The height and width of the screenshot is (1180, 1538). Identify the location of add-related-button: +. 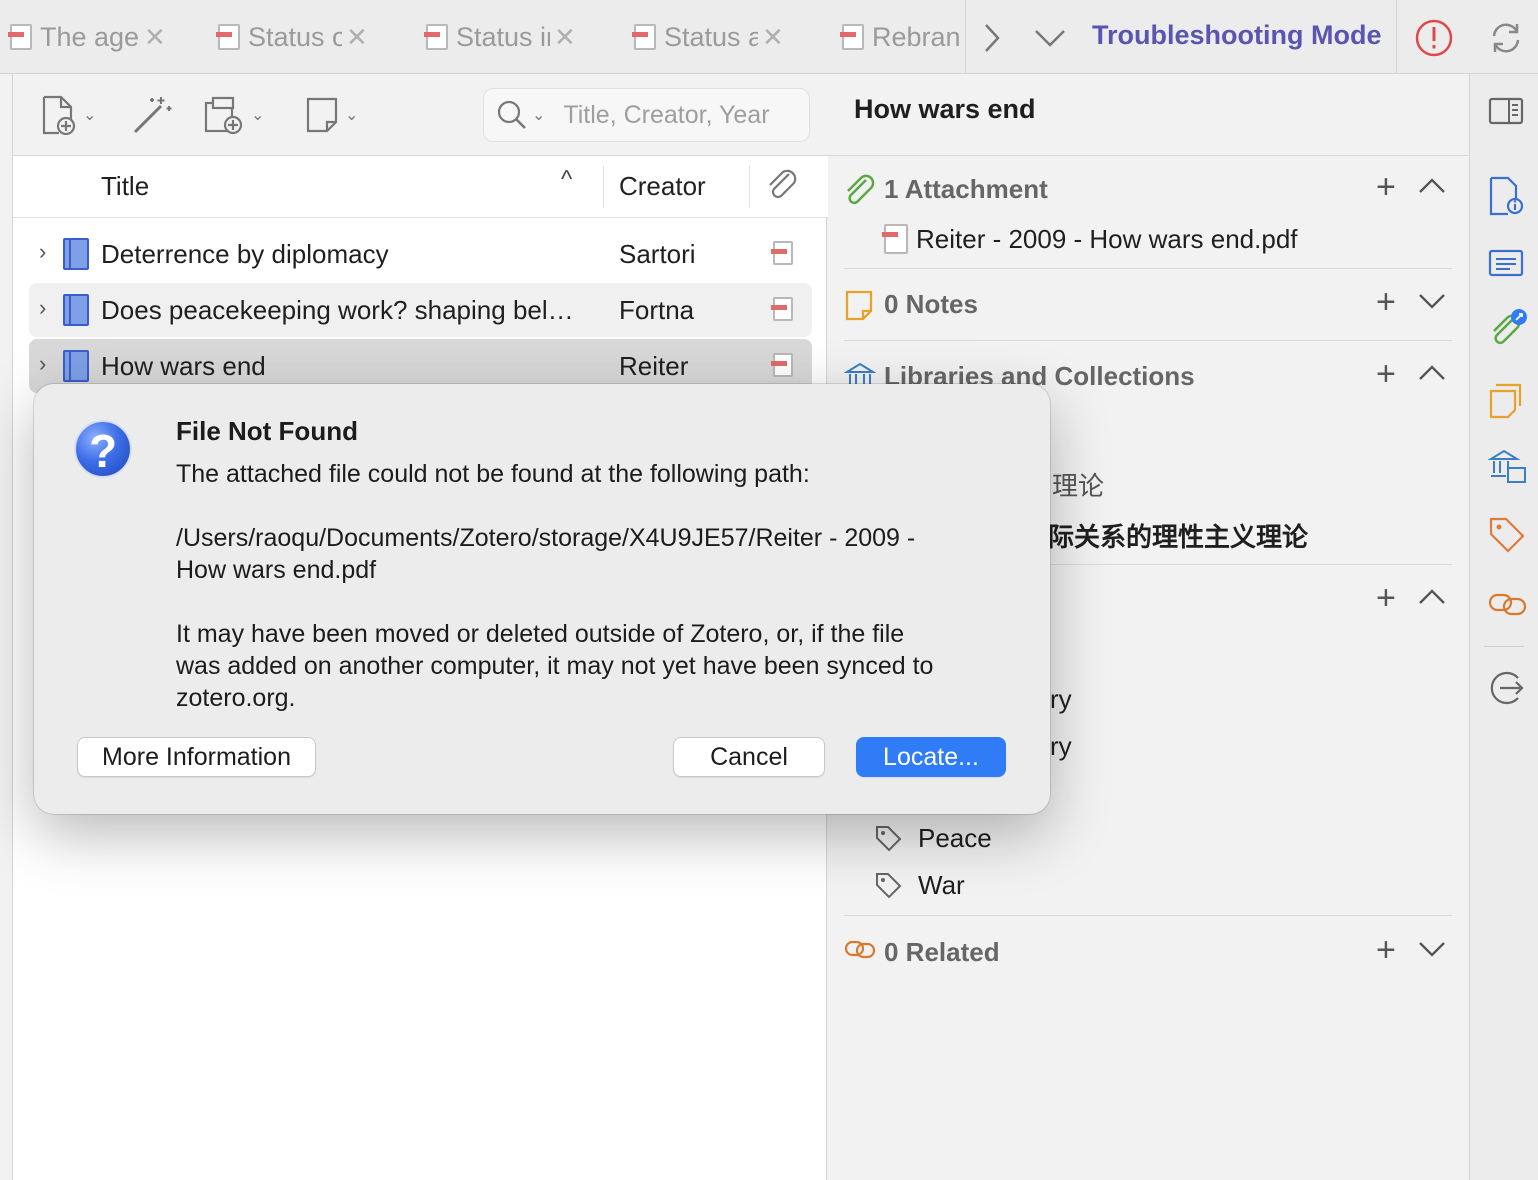
(1386, 950).